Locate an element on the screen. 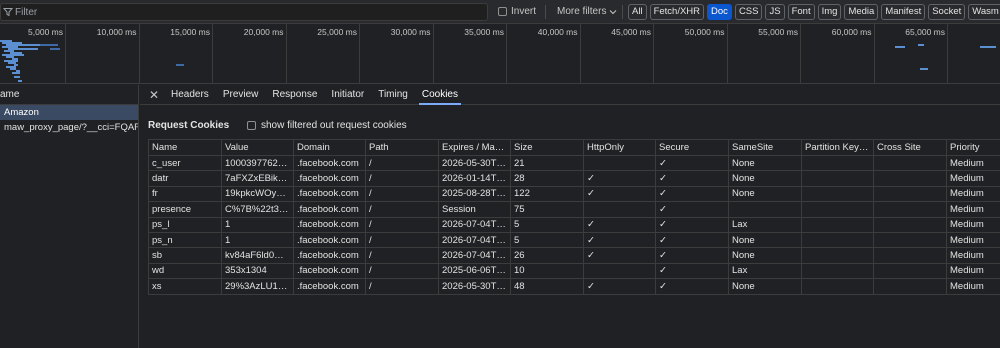 This screenshot has width=1000, height=348. timeline-tick-label: 60,000 ms is located at coordinates (851, 32).